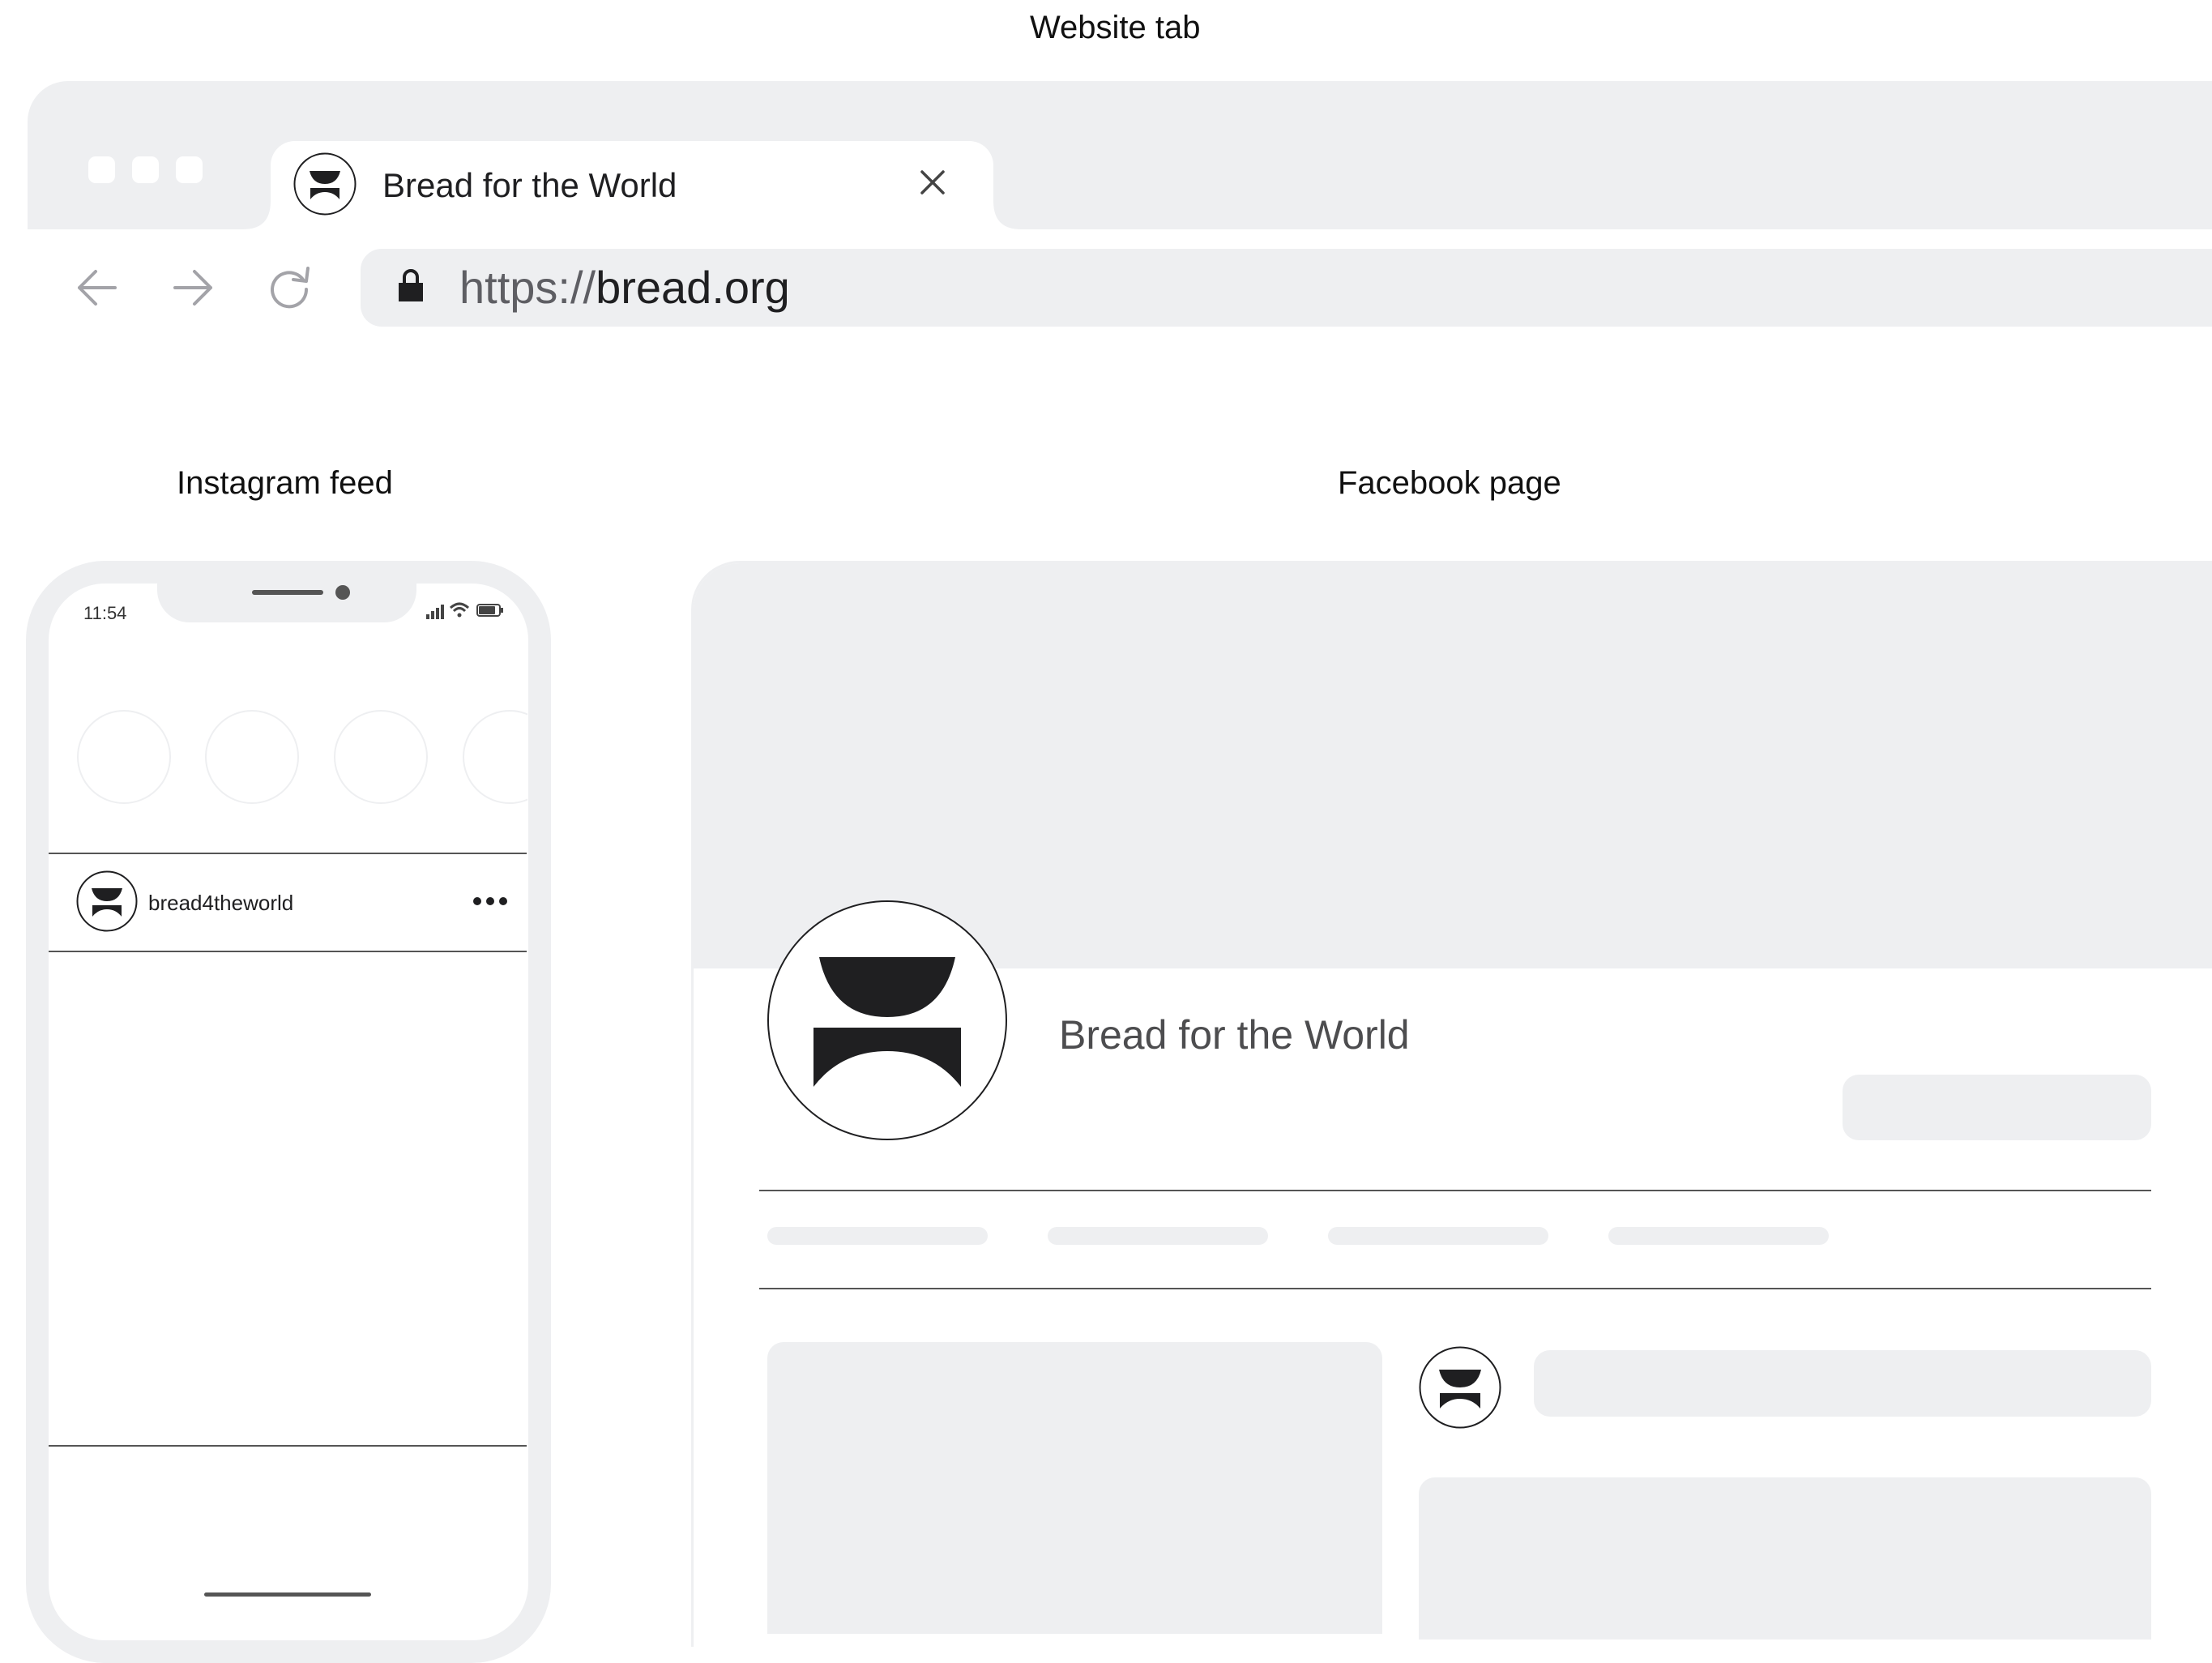 The height and width of the screenshot is (1663, 2212). I want to click on signal-icon, so click(435, 611).